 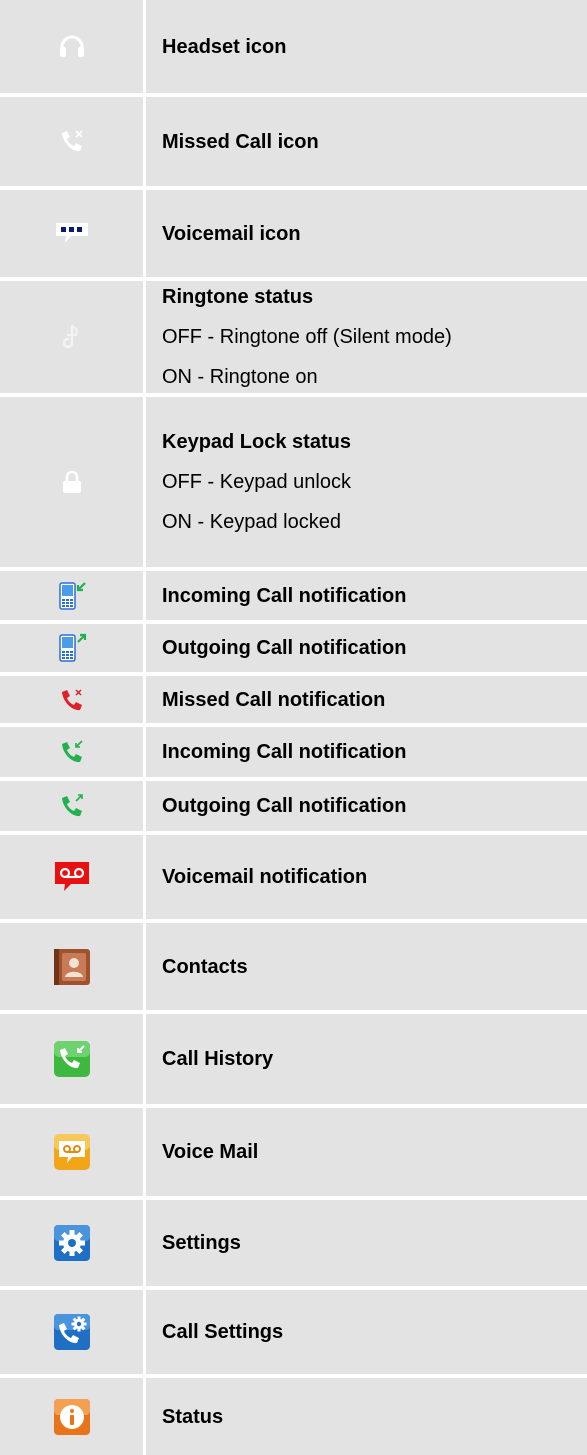 What do you see at coordinates (193, 1416) in the screenshot?
I see `row-title: Status` at bounding box center [193, 1416].